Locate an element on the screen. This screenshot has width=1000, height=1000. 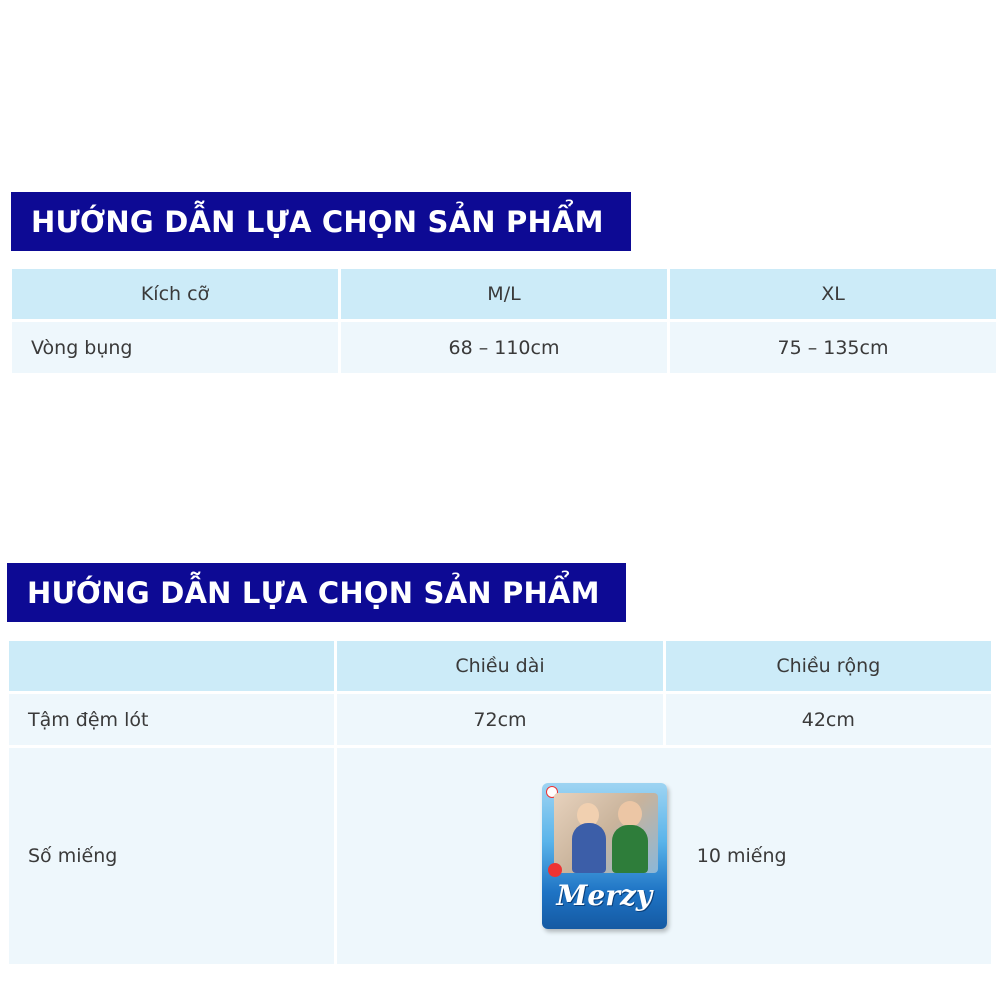
product-logo: Merzy is located at coordinates (604, 895).